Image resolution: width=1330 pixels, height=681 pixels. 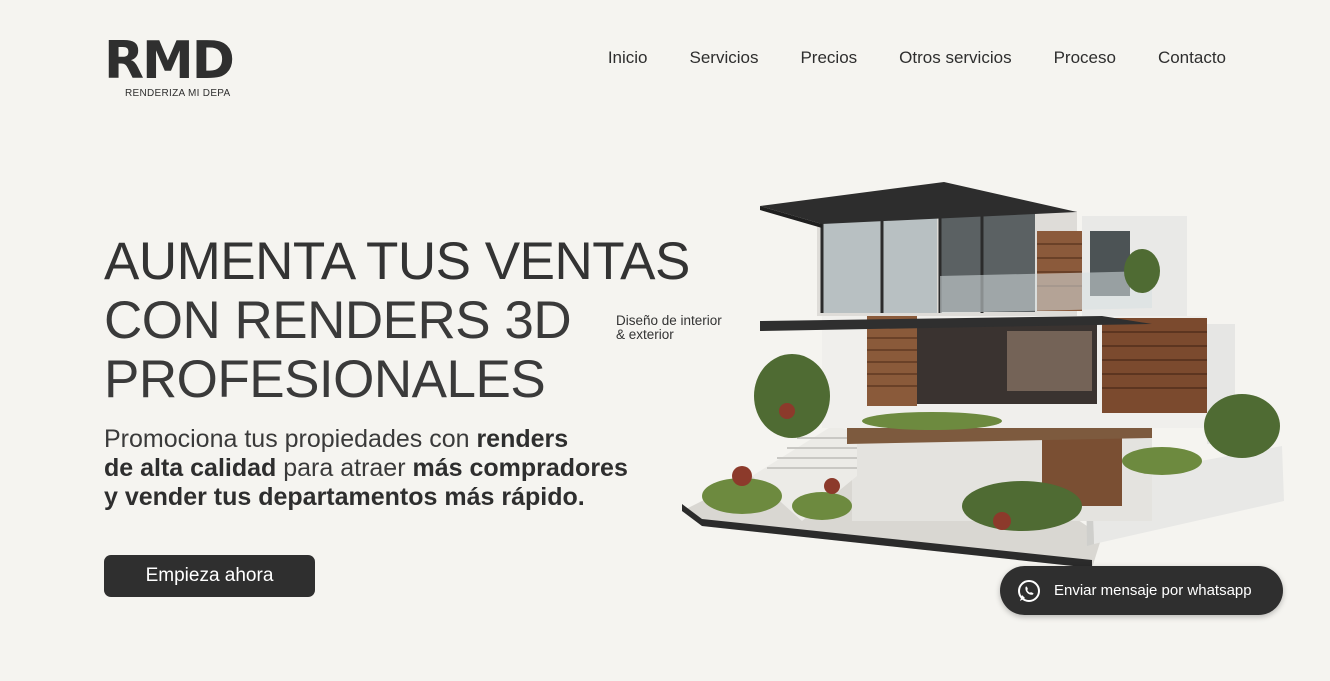 I want to click on hero-title-line2: CON RENDERS 3D, so click(x=338, y=320).